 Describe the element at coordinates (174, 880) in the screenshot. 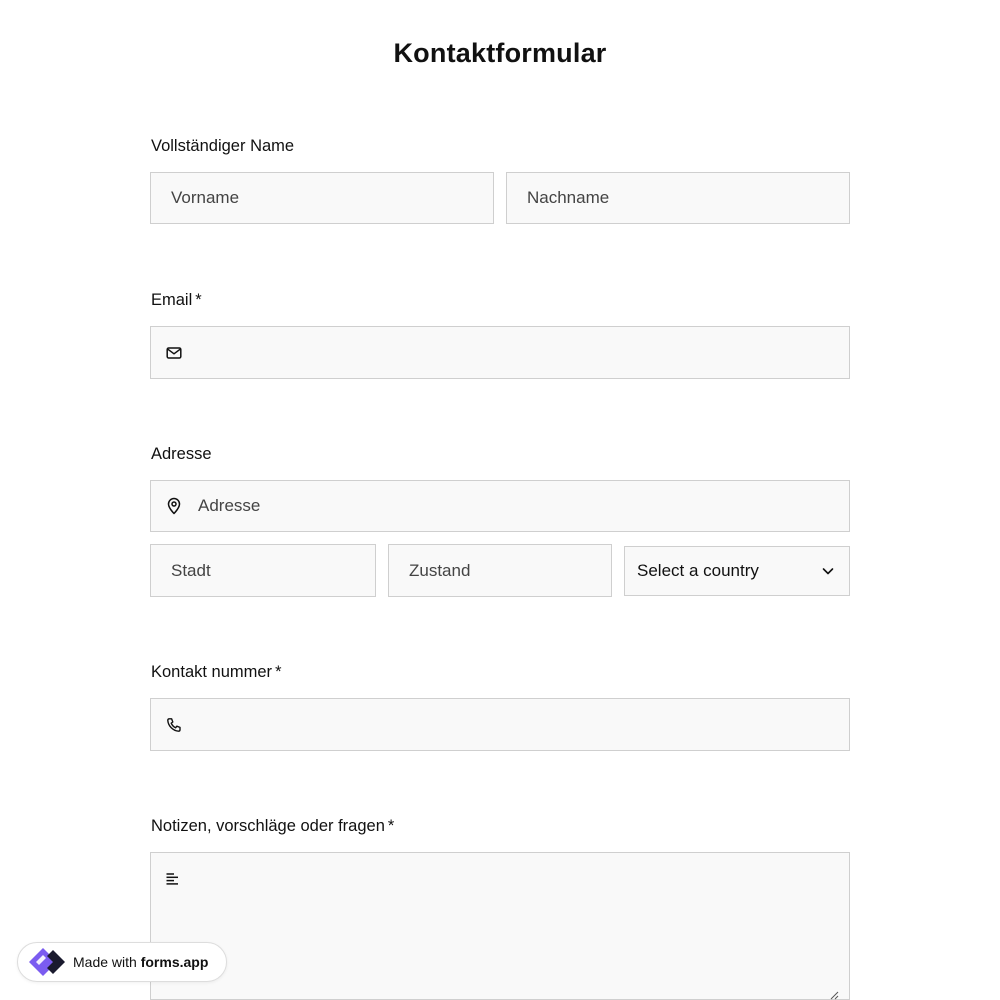

I see `text-lines-icon` at that location.